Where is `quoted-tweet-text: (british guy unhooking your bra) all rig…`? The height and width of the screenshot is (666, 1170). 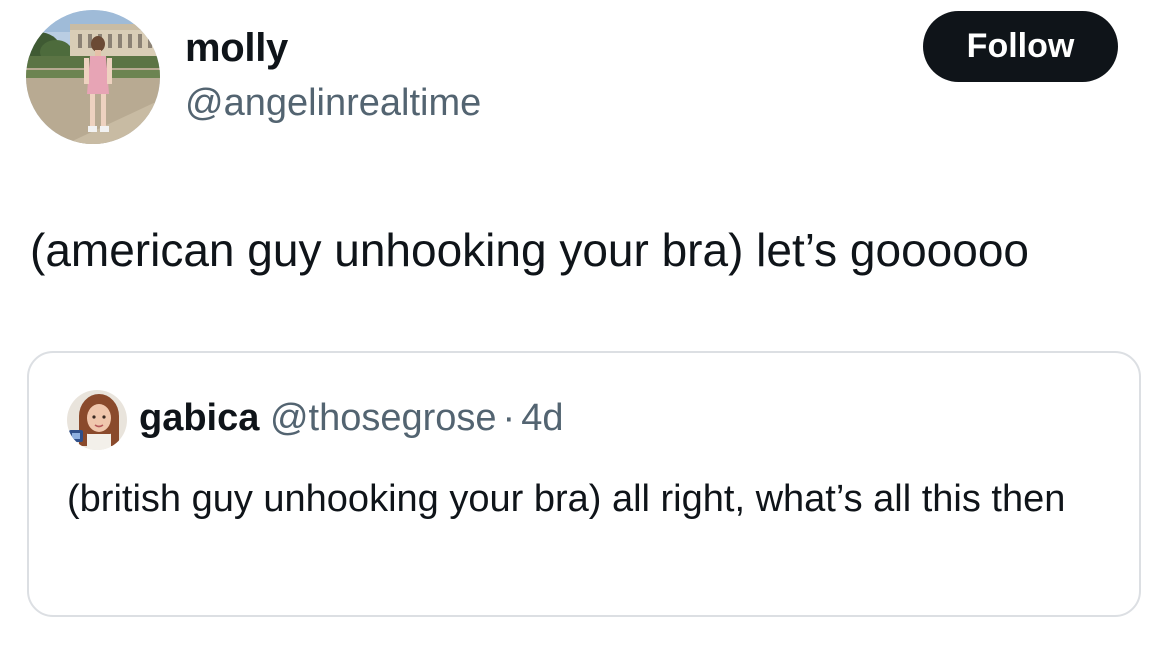 quoted-tweet-text: (british guy unhooking your bra) all rig… is located at coordinates (566, 499).